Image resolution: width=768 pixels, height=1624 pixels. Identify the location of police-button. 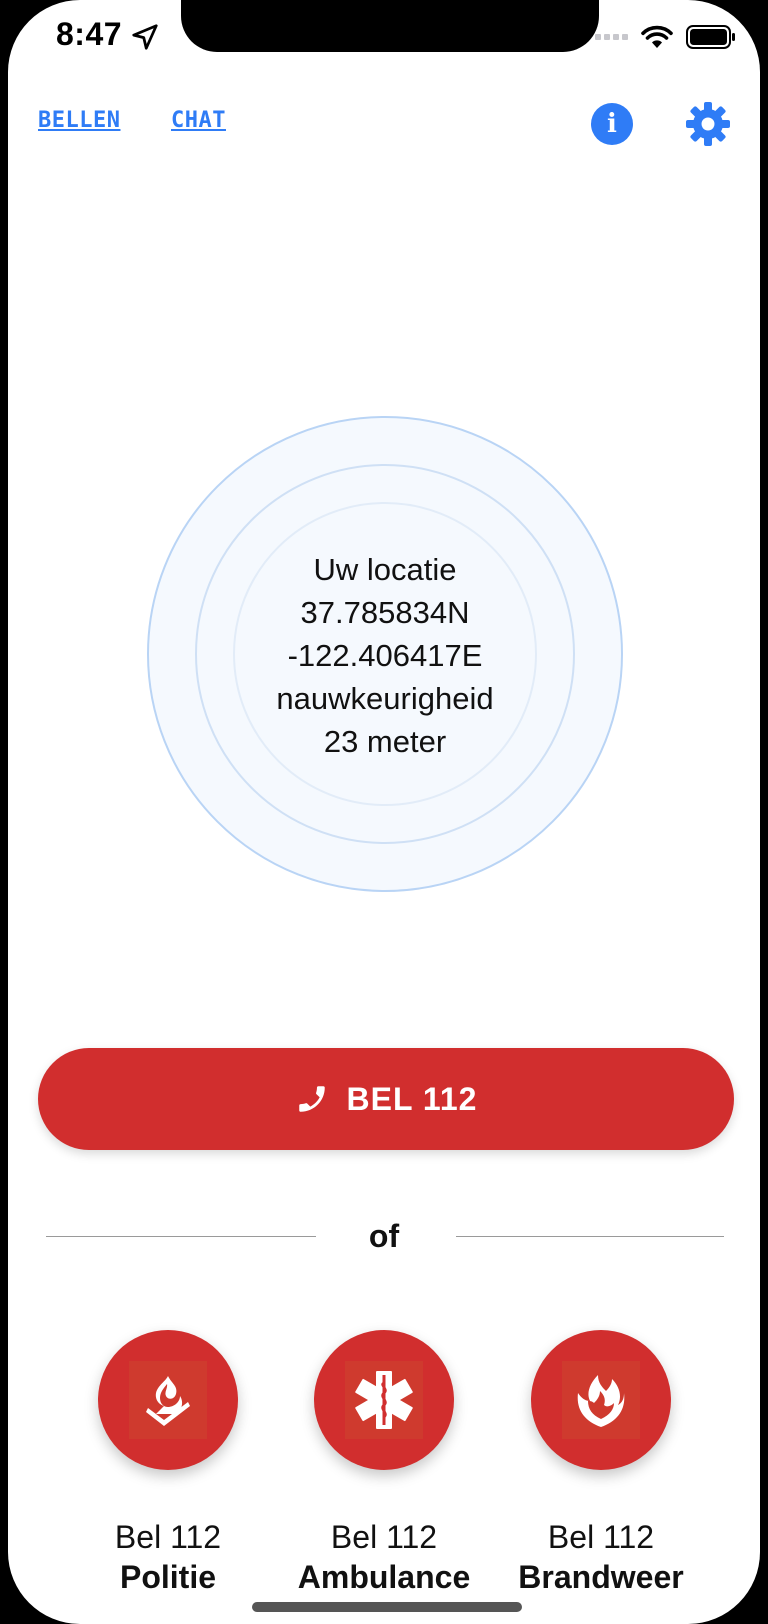
(168, 1400).